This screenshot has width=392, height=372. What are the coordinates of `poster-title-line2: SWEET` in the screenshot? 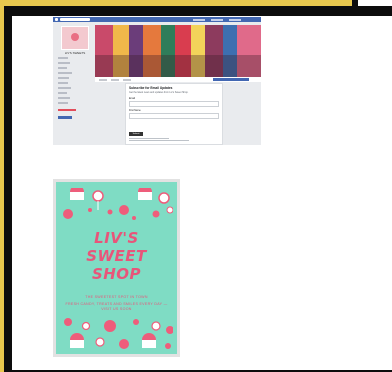 It's located at (116, 256).